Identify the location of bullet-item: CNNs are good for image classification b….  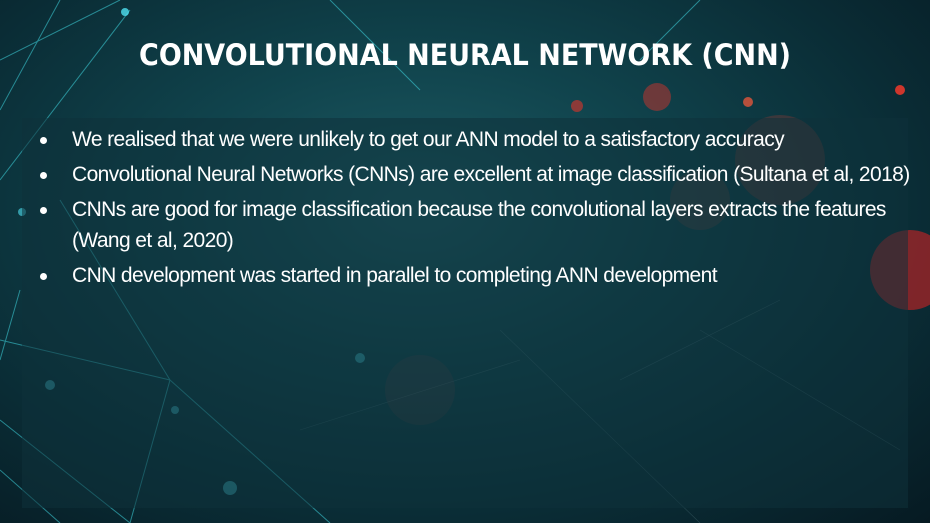
(470, 225).